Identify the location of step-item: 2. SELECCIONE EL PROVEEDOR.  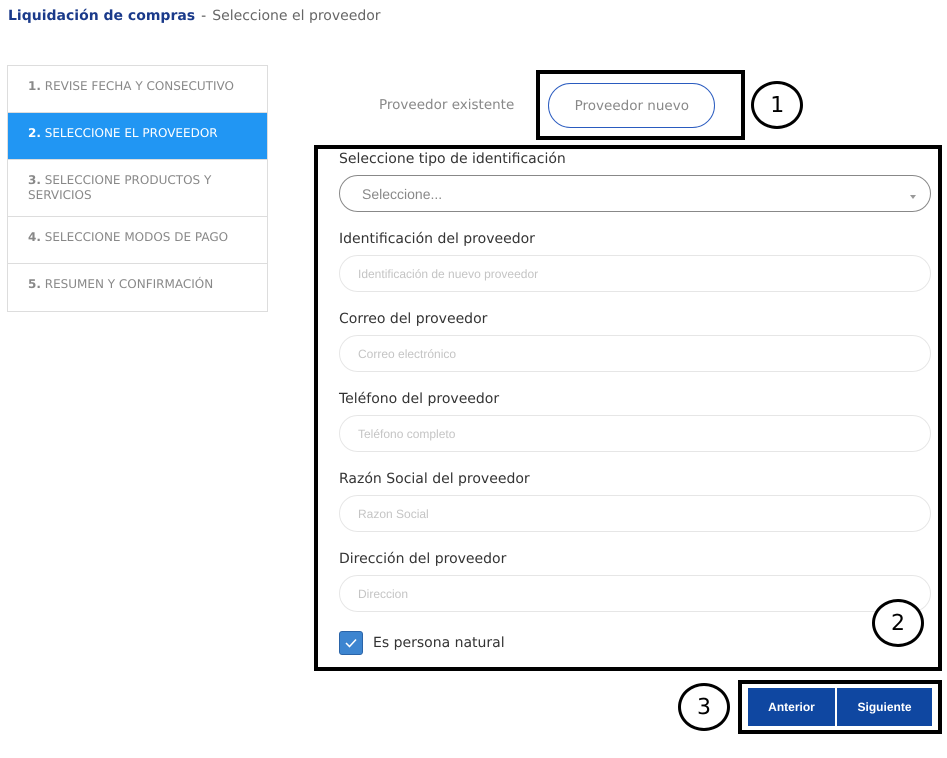
(137, 136).